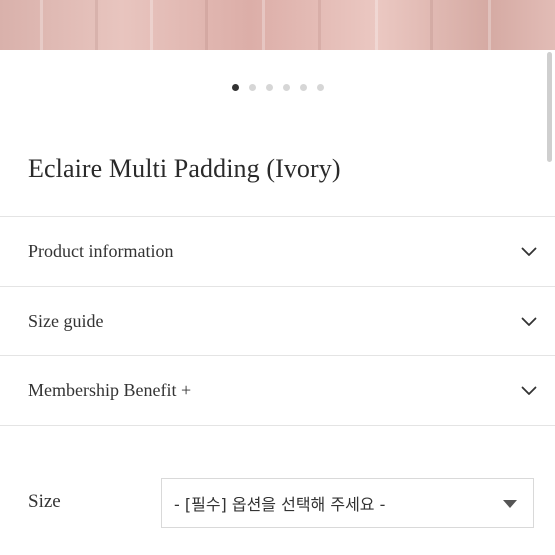 The image size is (555, 555). What do you see at coordinates (277, 425) in the screenshot?
I see `accordion-divider` at bounding box center [277, 425].